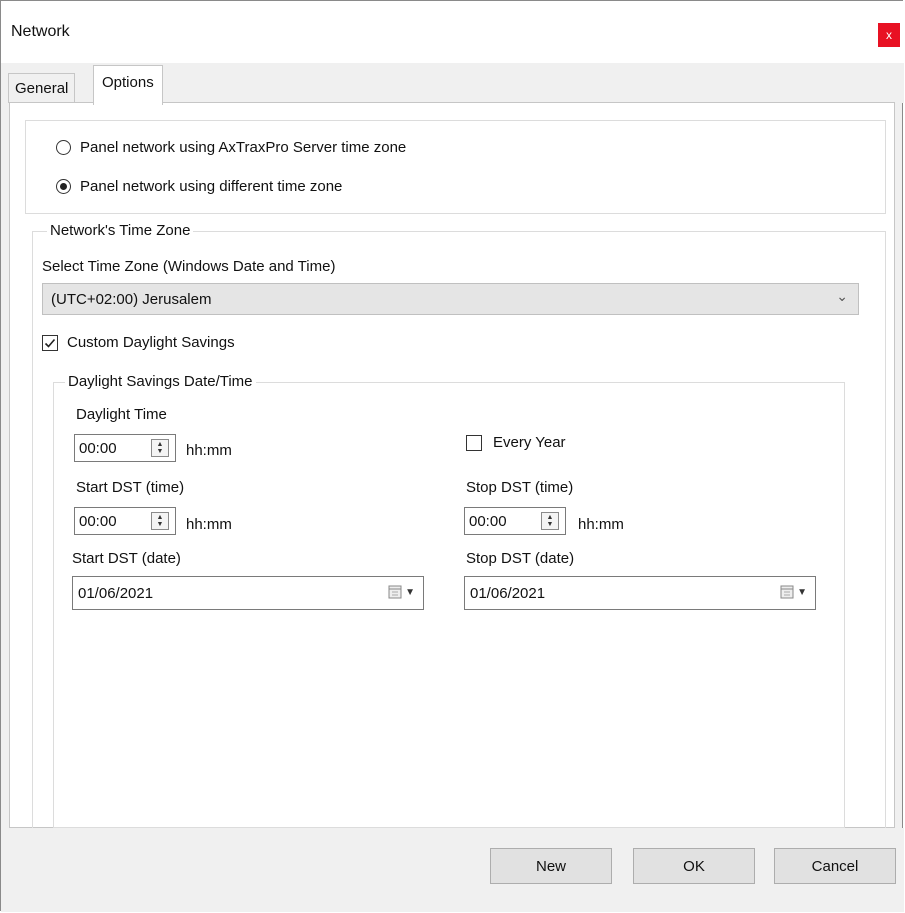 The height and width of the screenshot is (913, 905). I want to click on tab-general: General, so click(42, 88).